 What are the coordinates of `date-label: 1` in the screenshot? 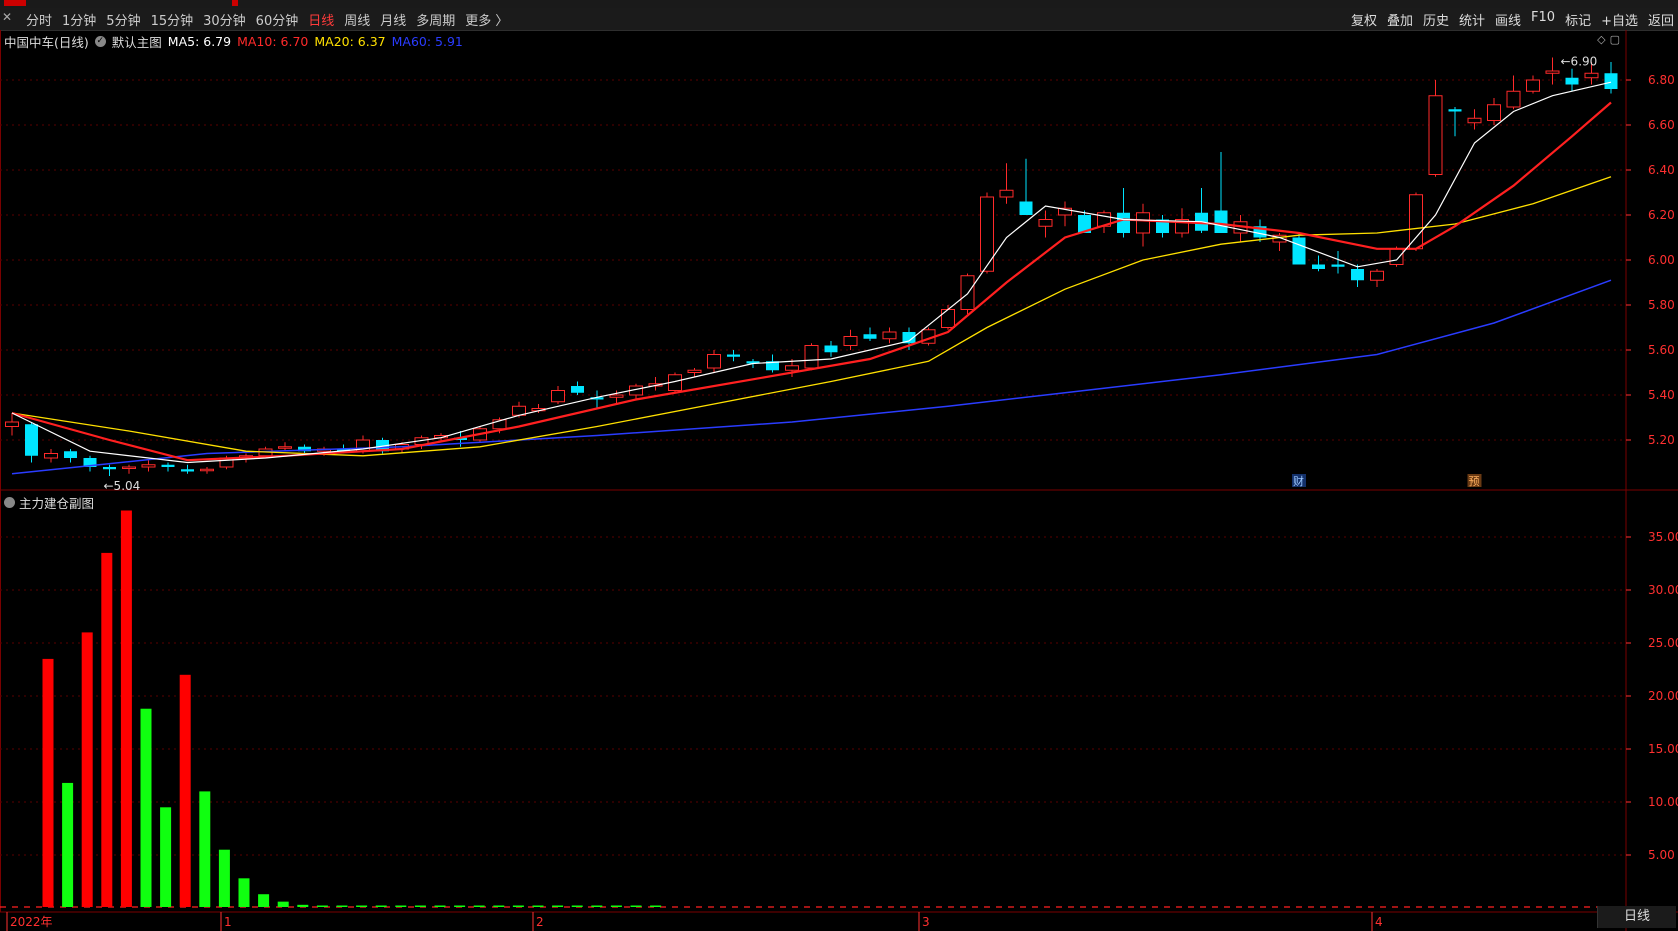 It's located at (228, 922).